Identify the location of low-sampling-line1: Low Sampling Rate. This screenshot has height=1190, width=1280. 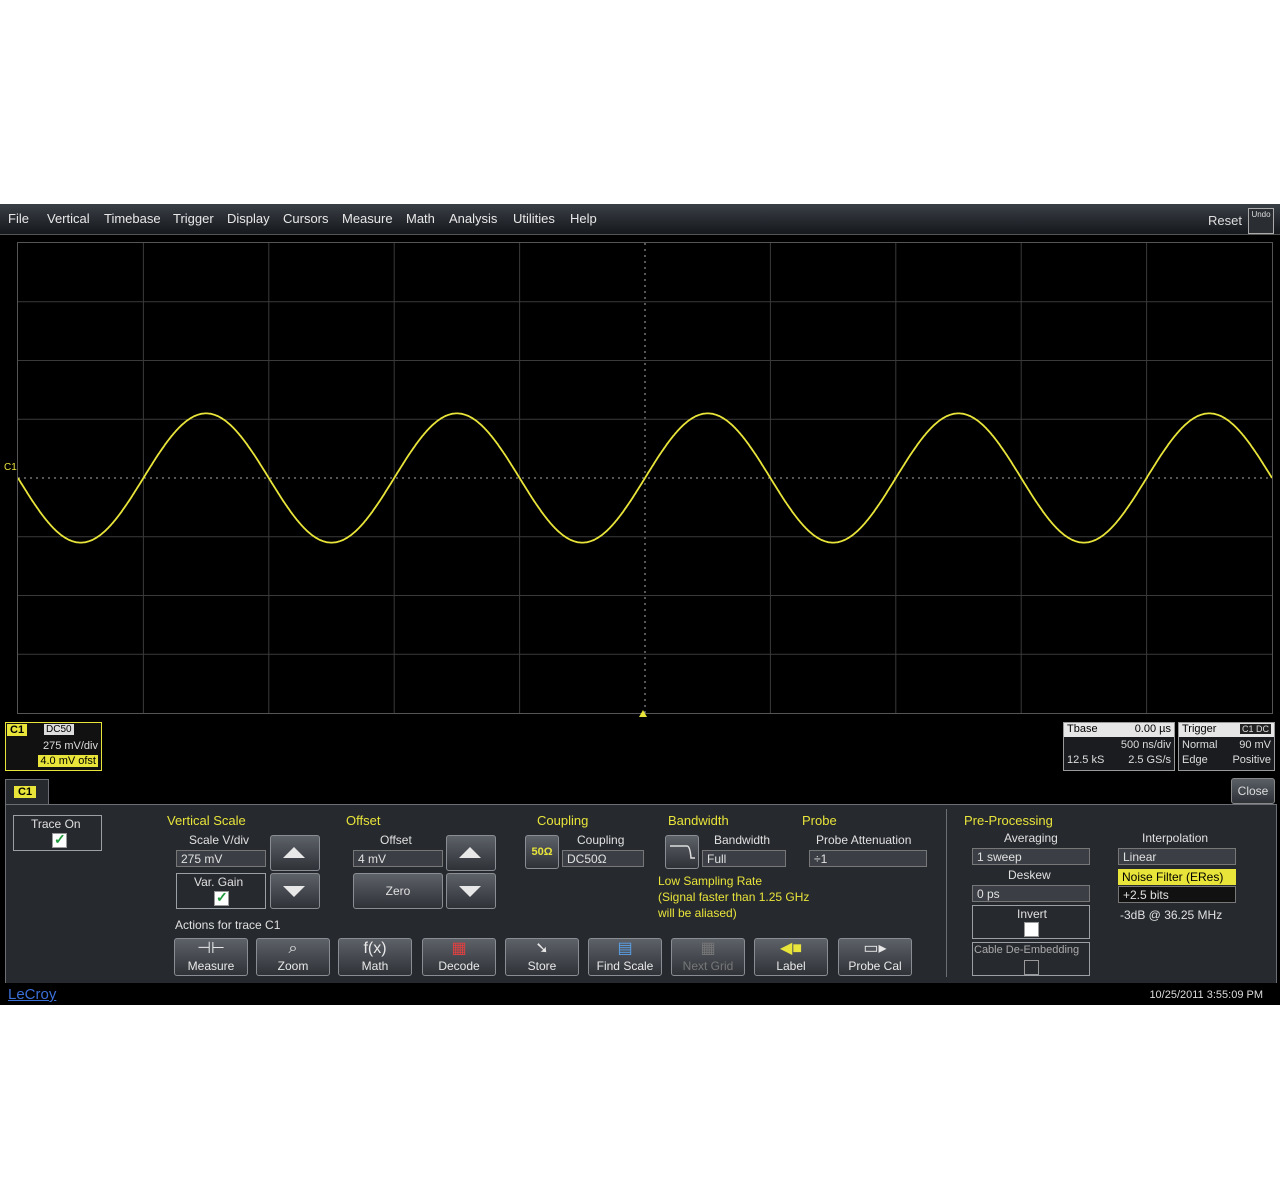
(710, 881).